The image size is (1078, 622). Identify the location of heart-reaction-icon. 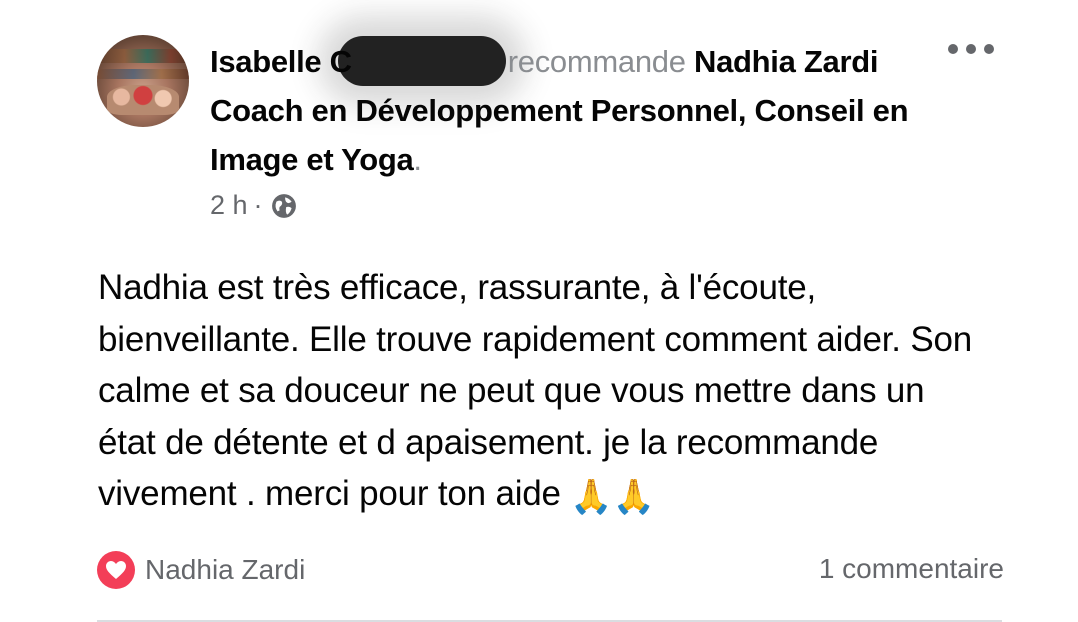
(116, 570).